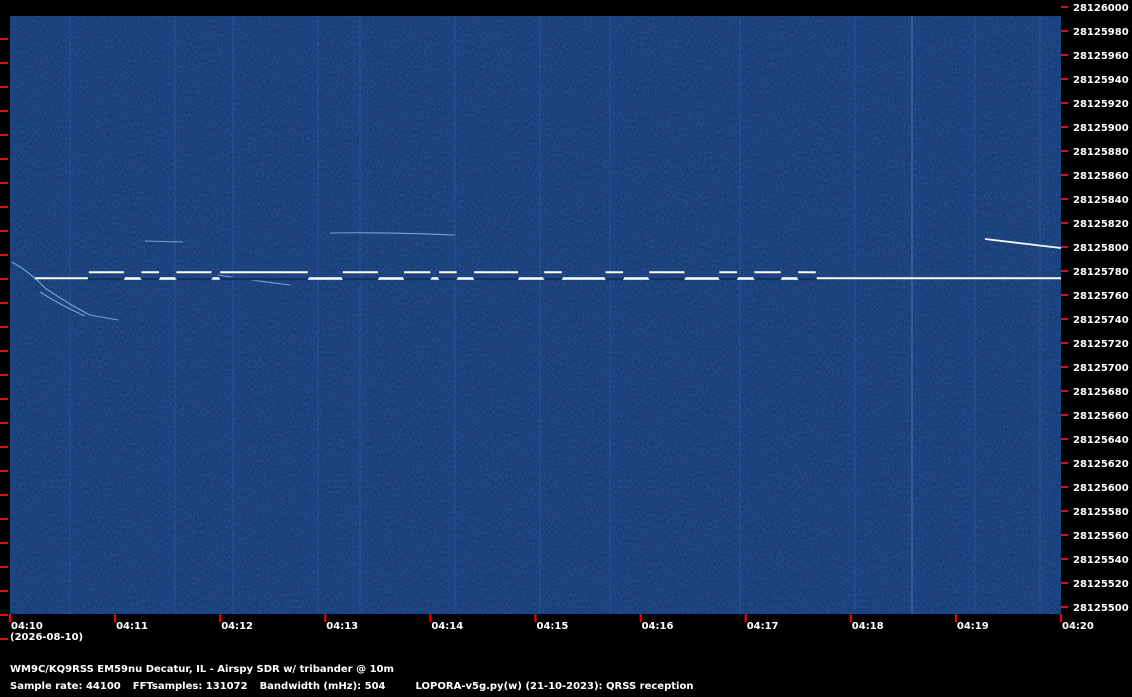 This screenshot has height=697, width=1132. I want to click on y-tick-label: 28125620, so click(1101, 464).